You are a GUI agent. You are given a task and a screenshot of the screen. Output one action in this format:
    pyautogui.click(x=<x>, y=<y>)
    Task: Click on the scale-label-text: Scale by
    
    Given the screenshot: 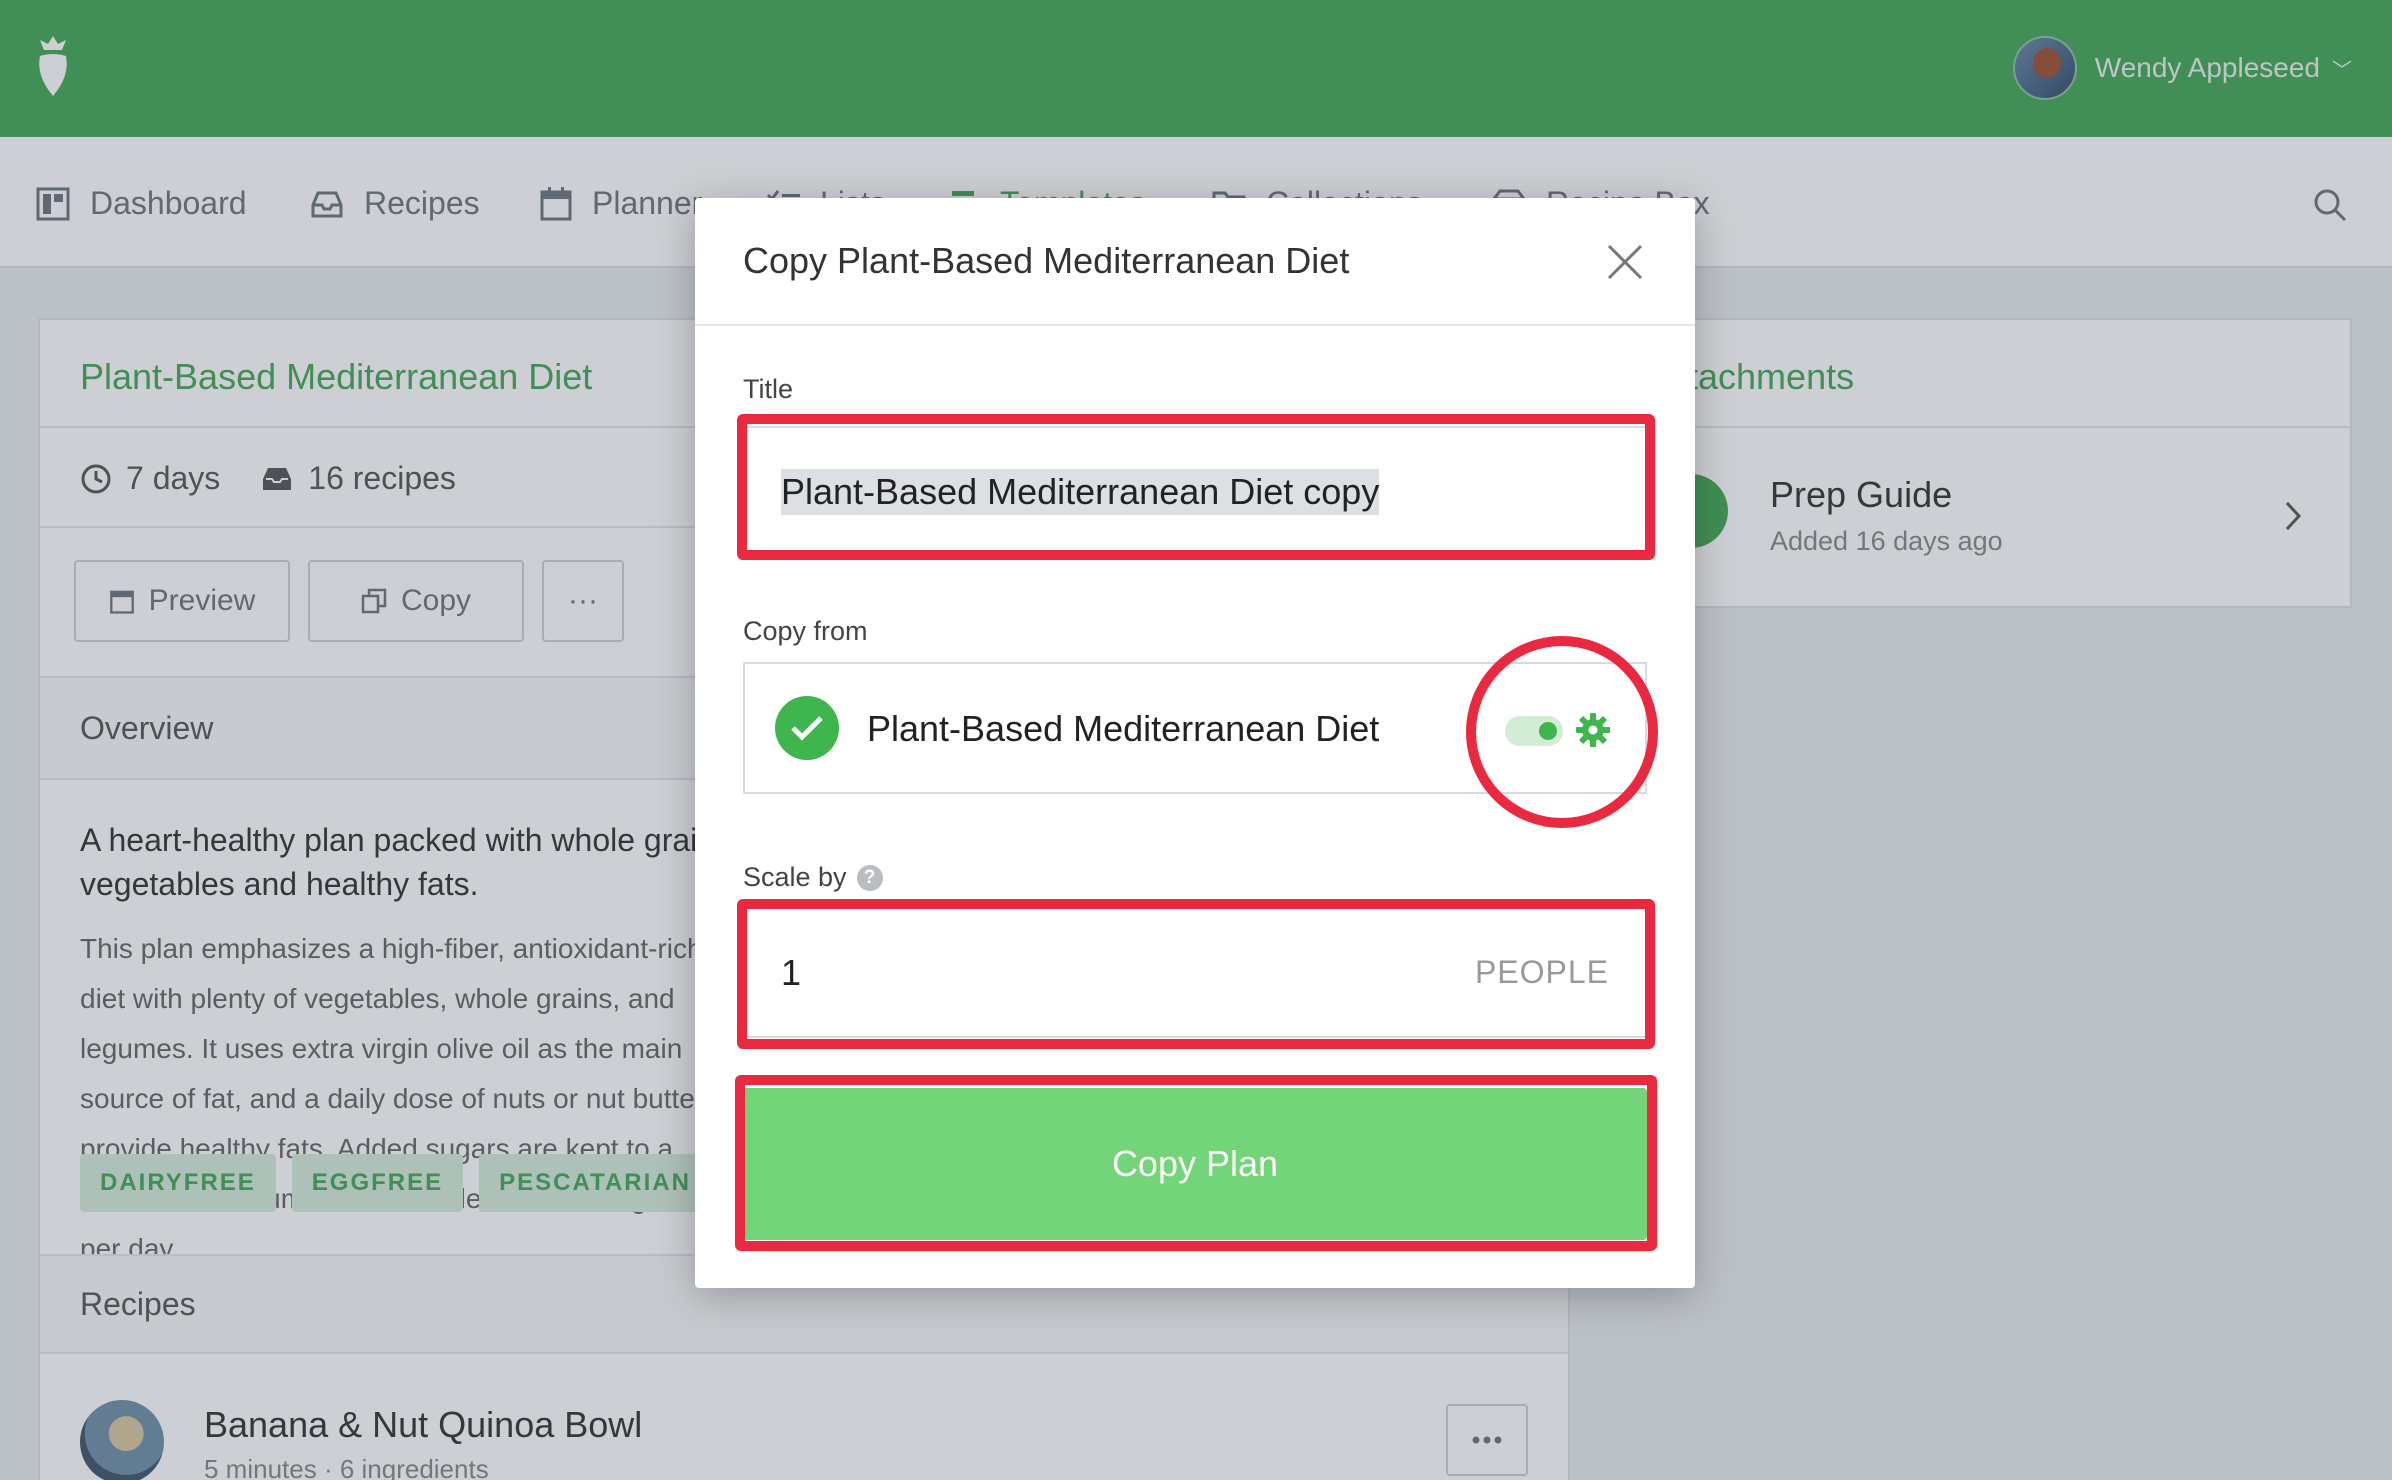 What is the action you would take?
    pyautogui.click(x=795, y=877)
    